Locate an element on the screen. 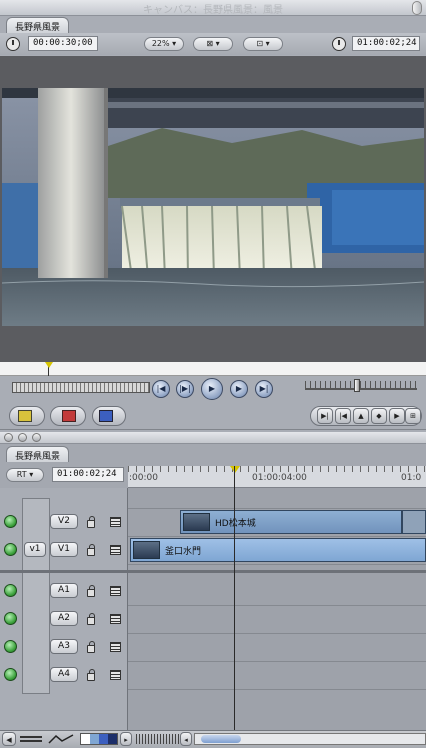 The image size is (426, 748). a3-autoselect-icon is located at coordinates (115, 647).